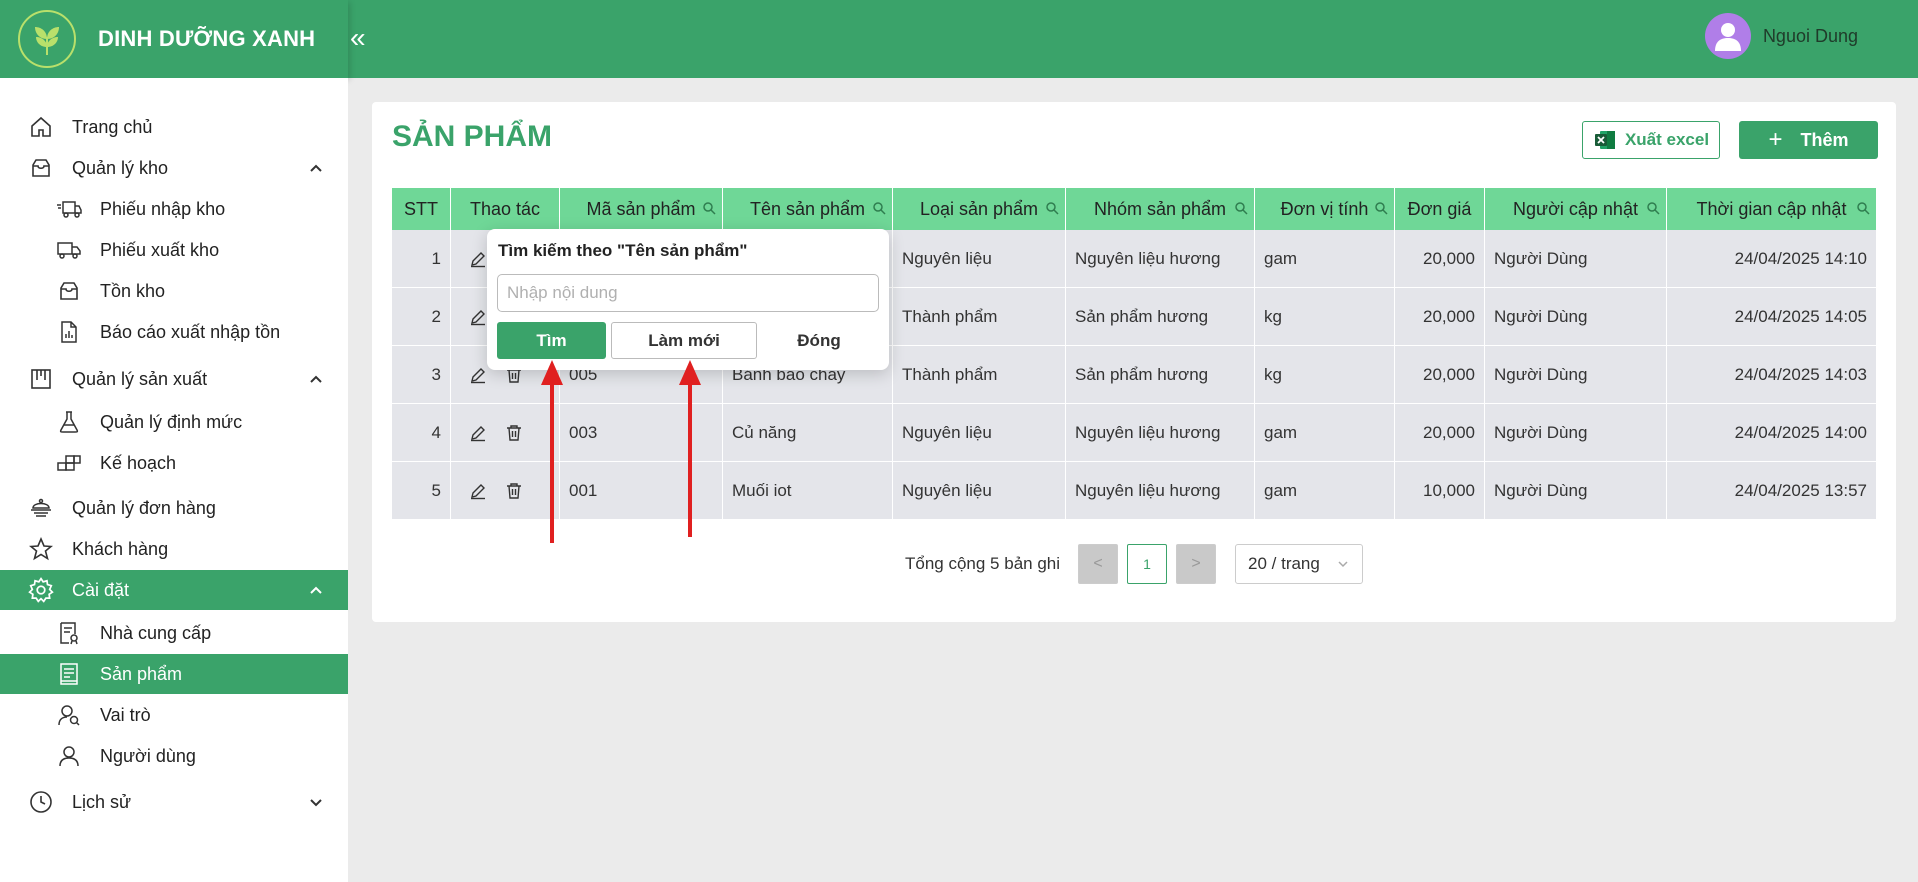  What do you see at coordinates (1808, 140) in the screenshot?
I see `add-button: + Thêm` at bounding box center [1808, 140].